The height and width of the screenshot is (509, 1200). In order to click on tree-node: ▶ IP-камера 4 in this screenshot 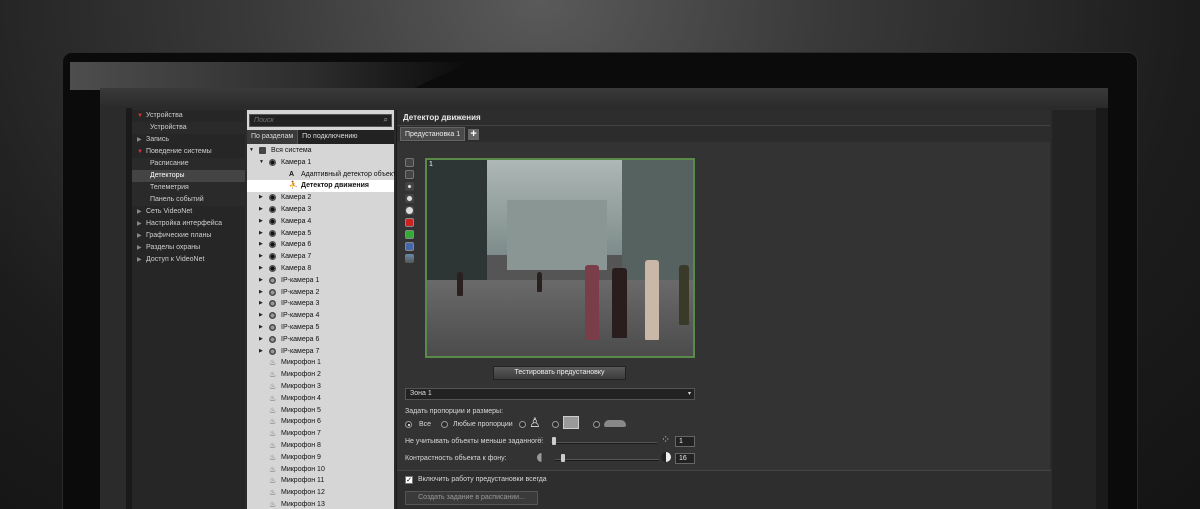, I will do `click(320, 316)`.